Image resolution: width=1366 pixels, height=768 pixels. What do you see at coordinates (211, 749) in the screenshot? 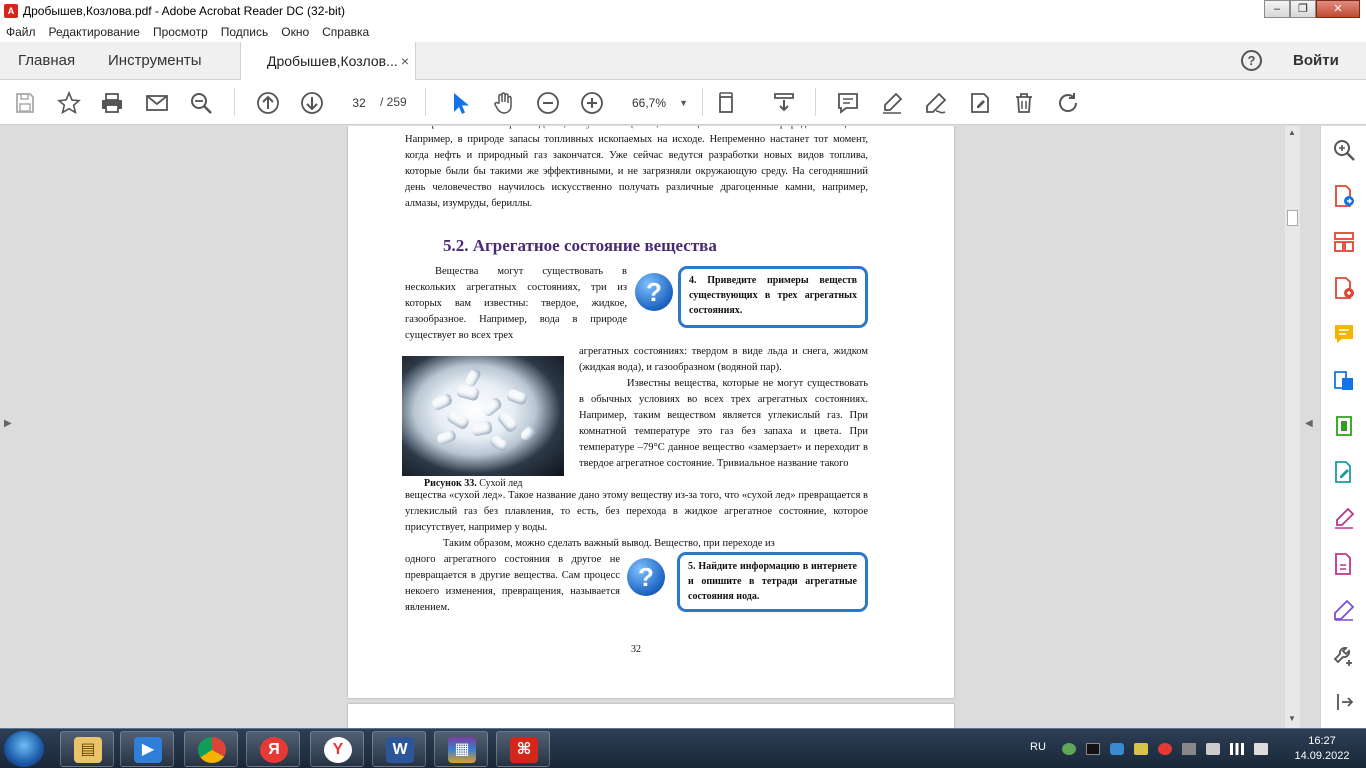
I see `taskbar-chrome` at bounding box center [211, 749].